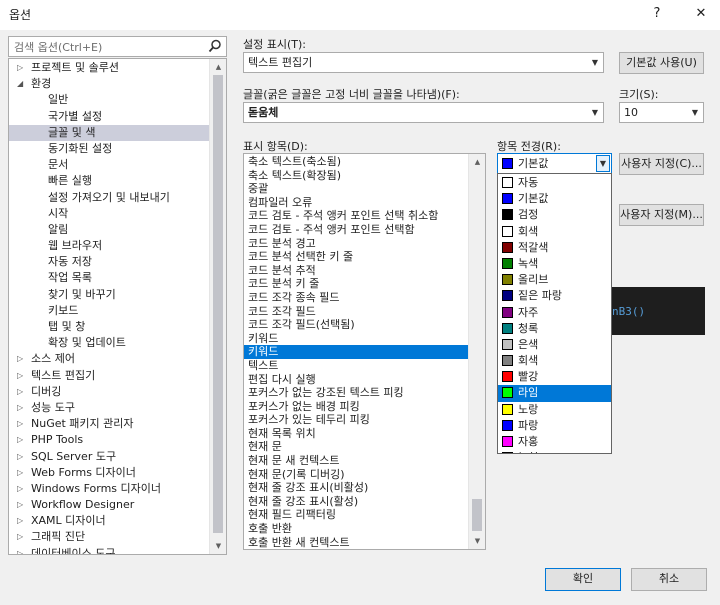  I want to click on tree-item: 탭 및 창, so click(117, 327).